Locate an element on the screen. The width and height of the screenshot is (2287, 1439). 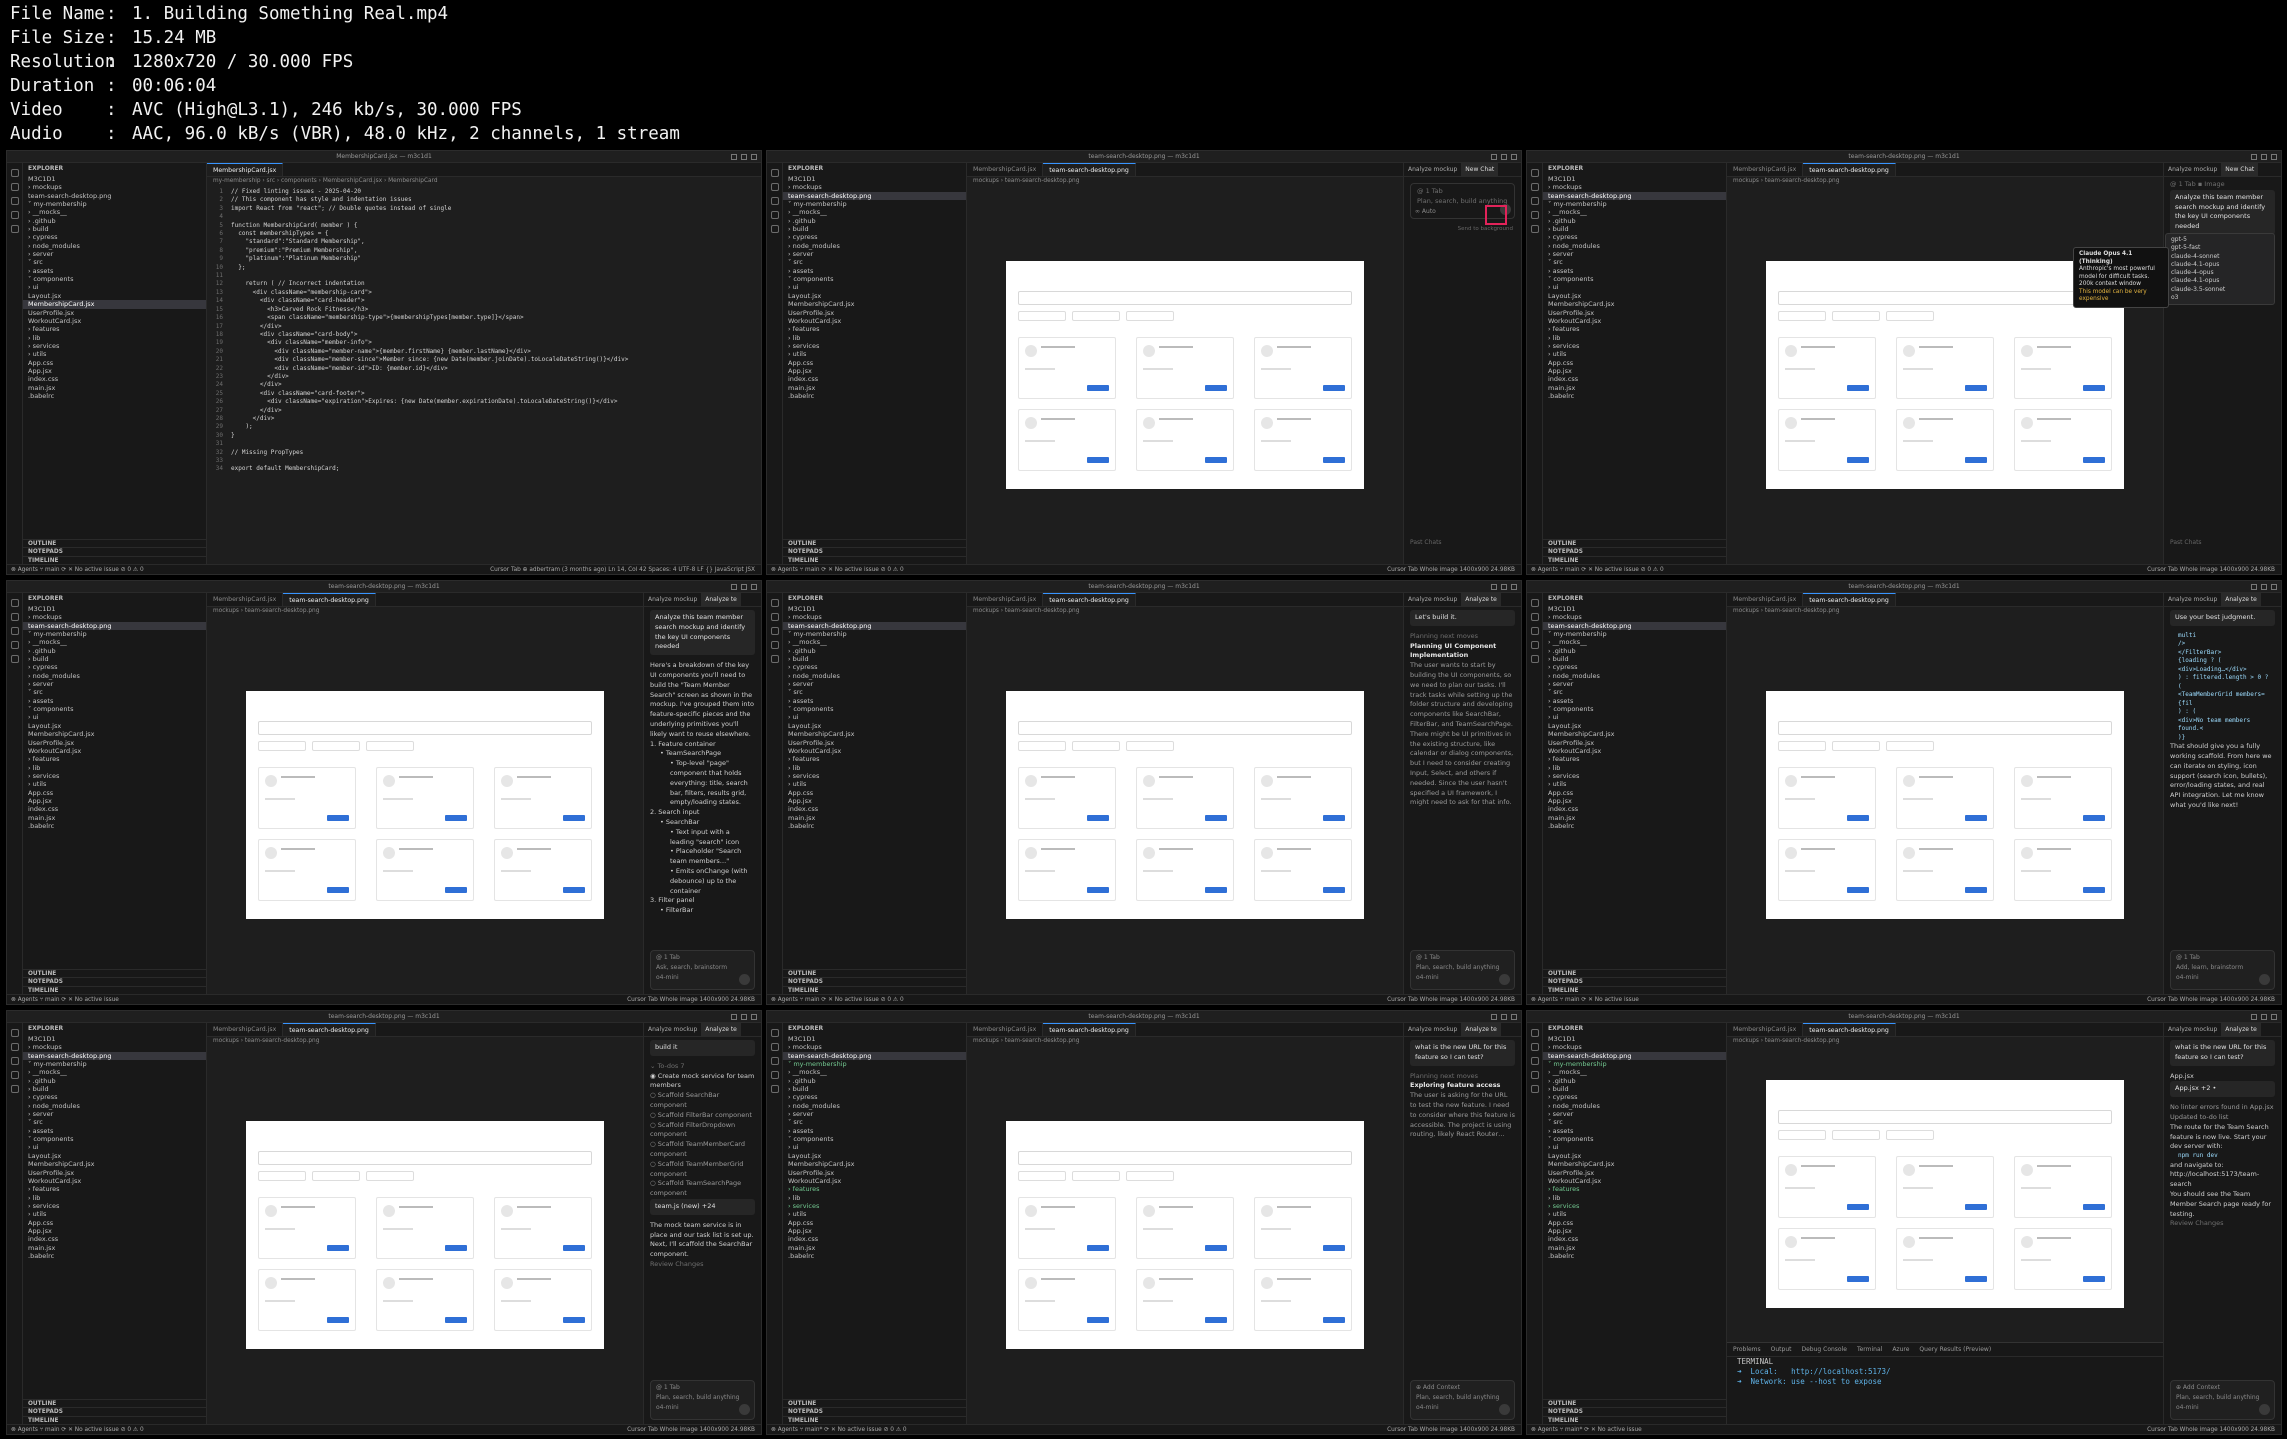
timeline-section: TIMELINE is located at coordinates (114, 560).